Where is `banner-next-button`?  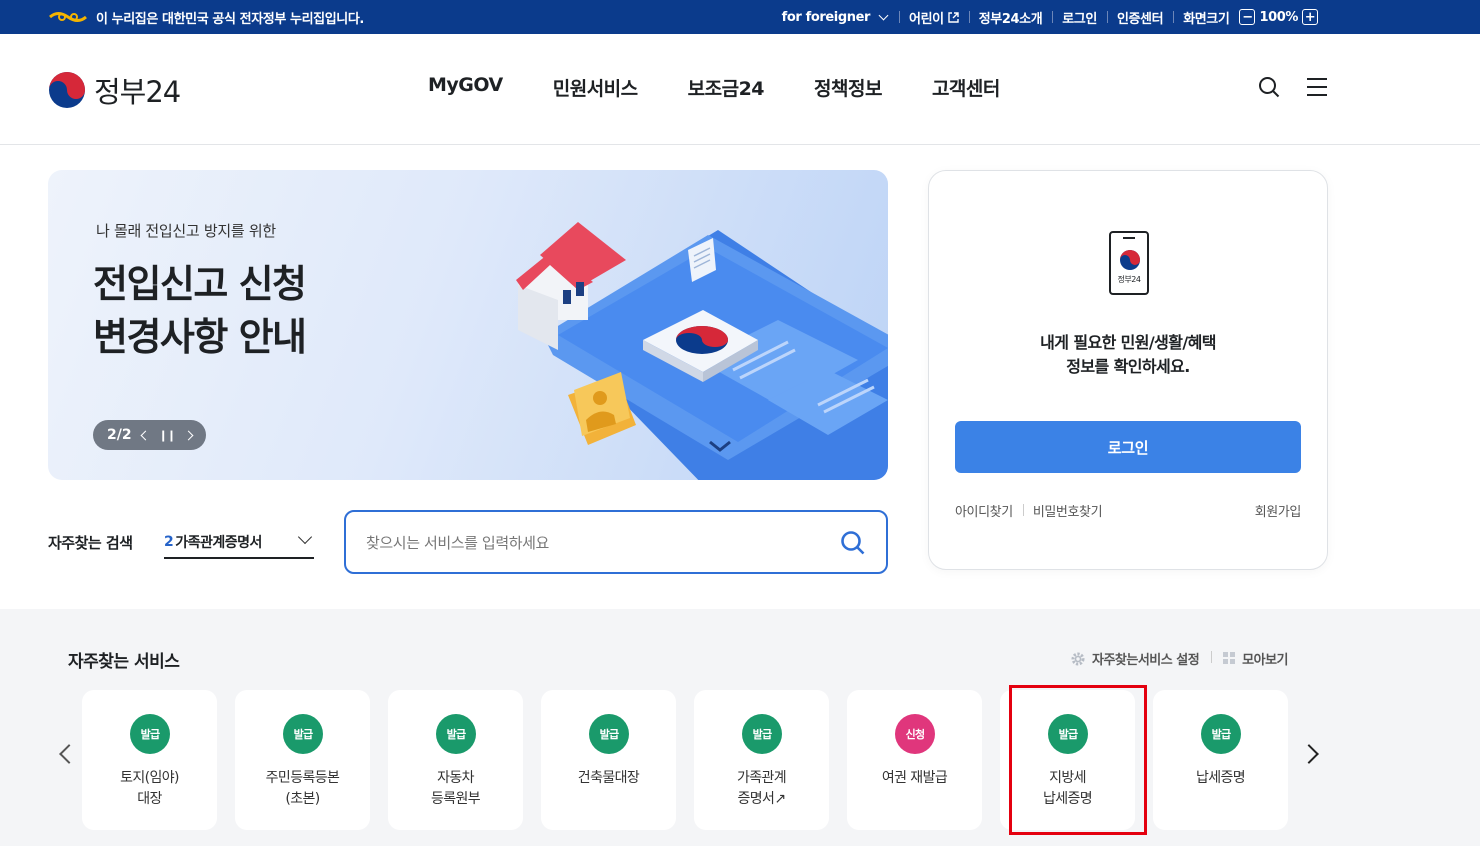
banner-next-button is located at coordinates (188, 435).